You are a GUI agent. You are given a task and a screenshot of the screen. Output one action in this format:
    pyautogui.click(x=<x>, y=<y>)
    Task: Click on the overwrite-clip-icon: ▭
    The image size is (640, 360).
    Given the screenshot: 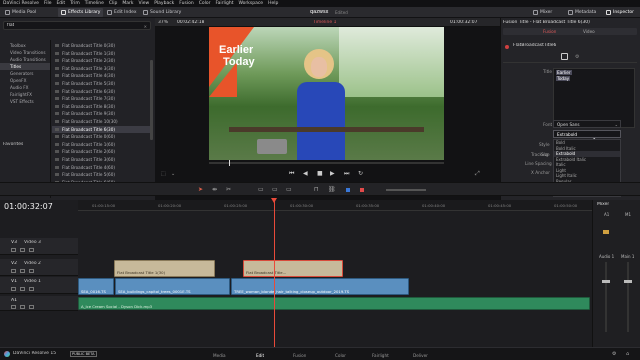 What is the action you would take?
    pyautogui.click(x=275, y=189)
    